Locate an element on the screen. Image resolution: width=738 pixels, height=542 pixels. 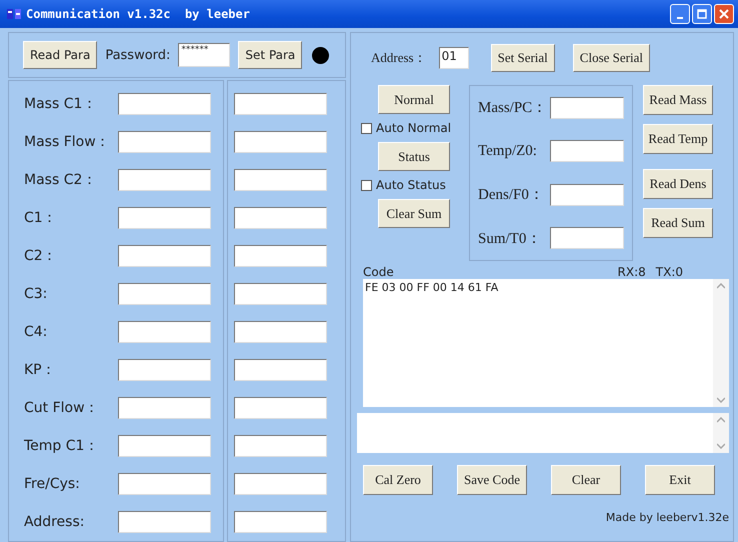
credit-text: Made by leeberv1.32e is located at coordinates (666, 517).